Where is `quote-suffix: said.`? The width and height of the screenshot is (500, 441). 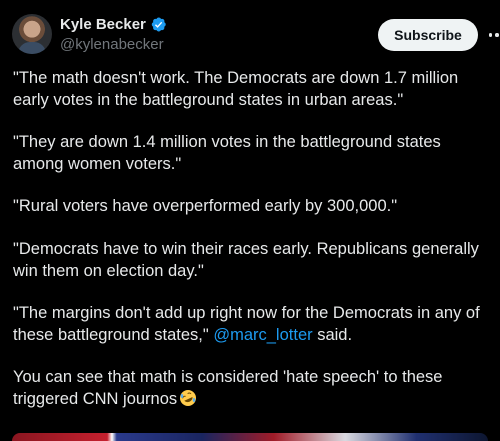
quote-suffix: said. is located at coordinates (332, 334).